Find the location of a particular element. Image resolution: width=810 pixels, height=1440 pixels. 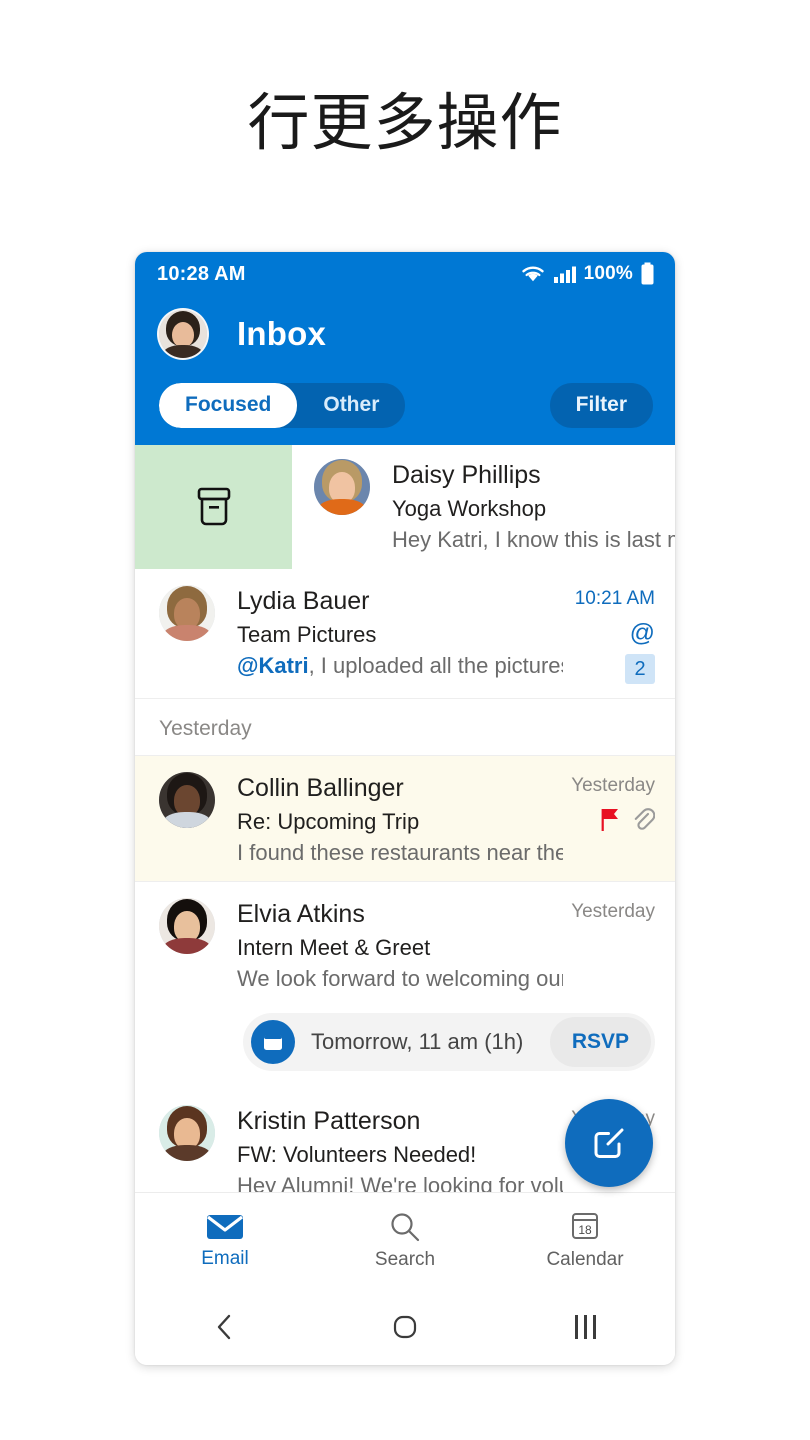

battery-percent: 100% is located at coordinates (608, 273).